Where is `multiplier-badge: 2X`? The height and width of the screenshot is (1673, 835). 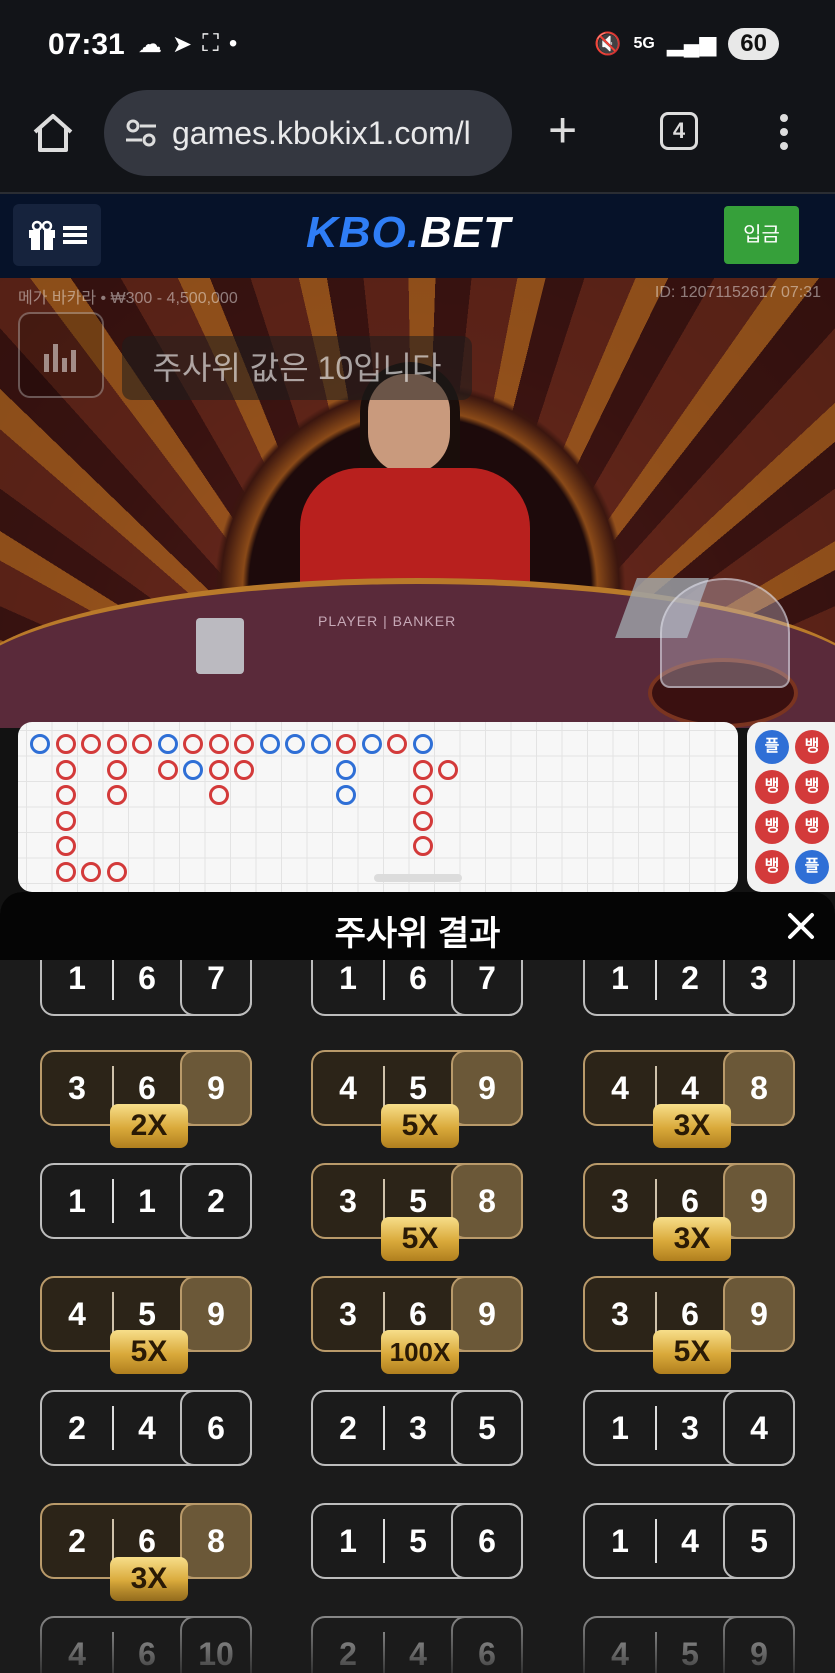
multiplier-badge: 2X is located at coordinates (149, 1126).